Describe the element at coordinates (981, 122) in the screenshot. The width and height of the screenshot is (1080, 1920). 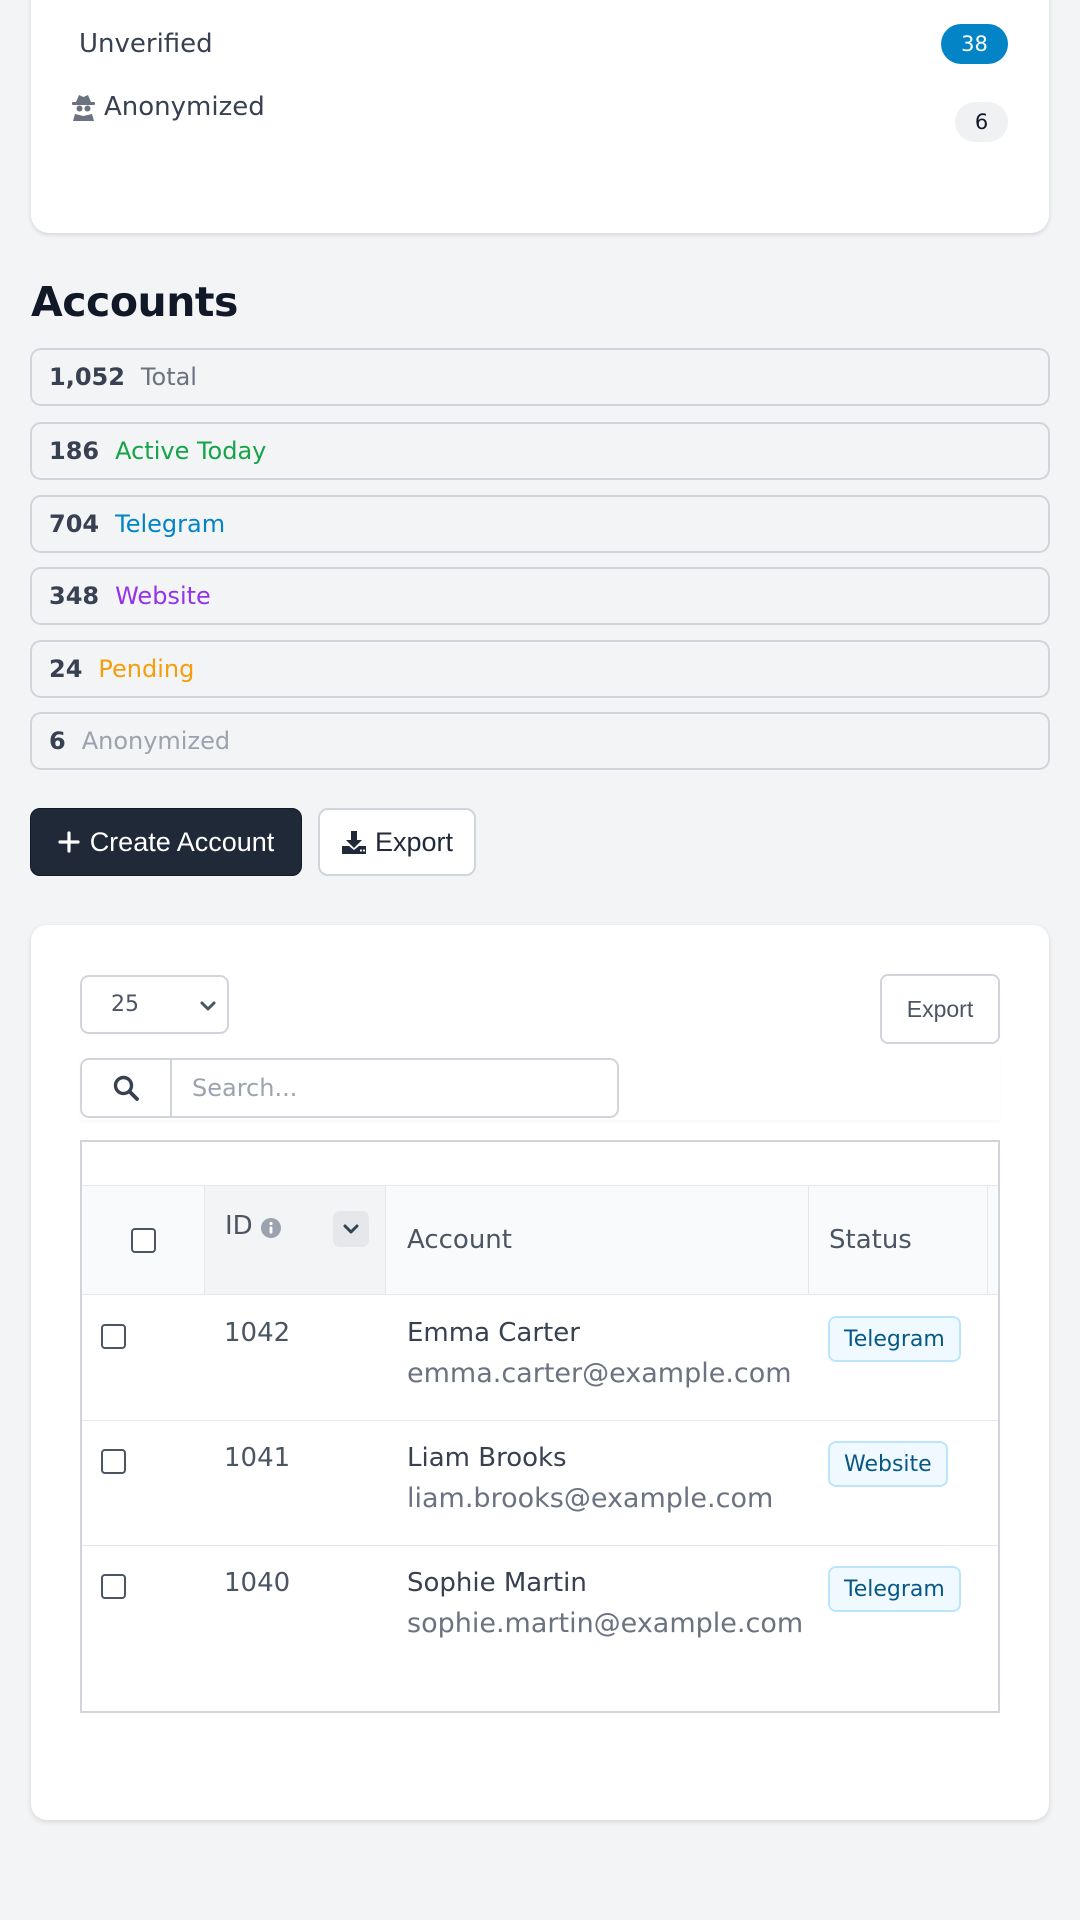
I see `anonymized-count-badge: 6` at that location.